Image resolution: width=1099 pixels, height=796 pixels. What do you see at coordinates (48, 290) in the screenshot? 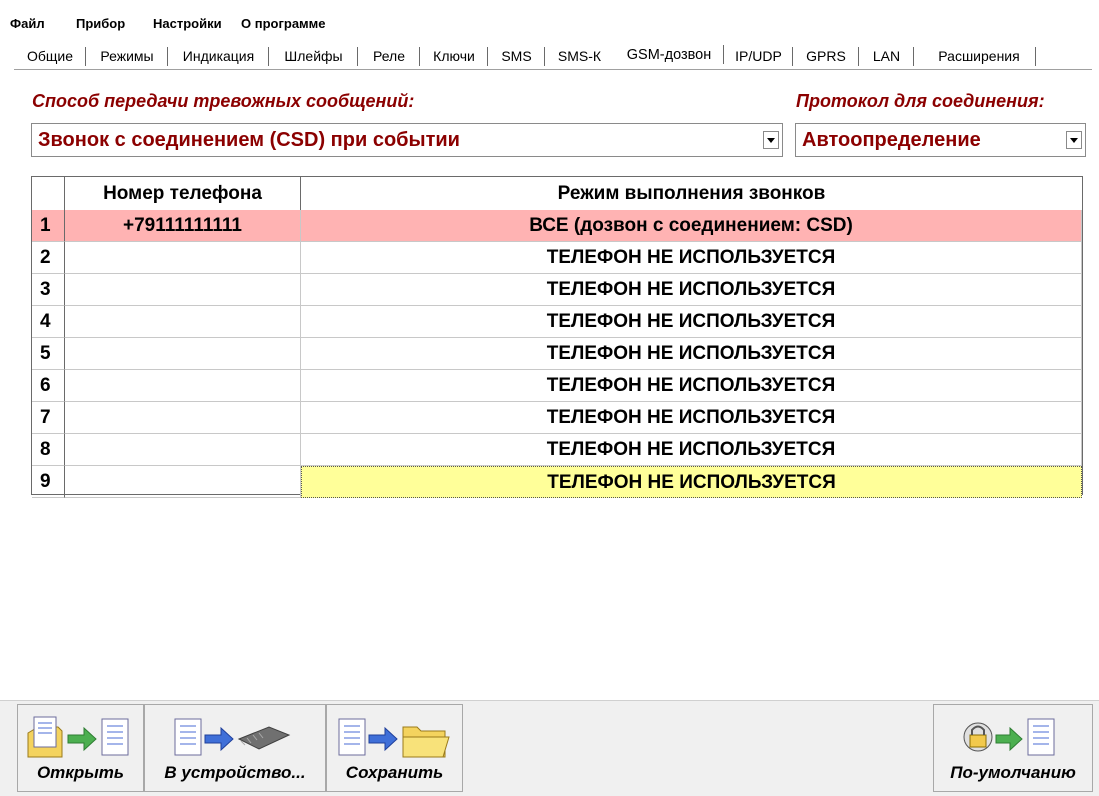
I see `row-index: 3` at bounding box center [48, 290].